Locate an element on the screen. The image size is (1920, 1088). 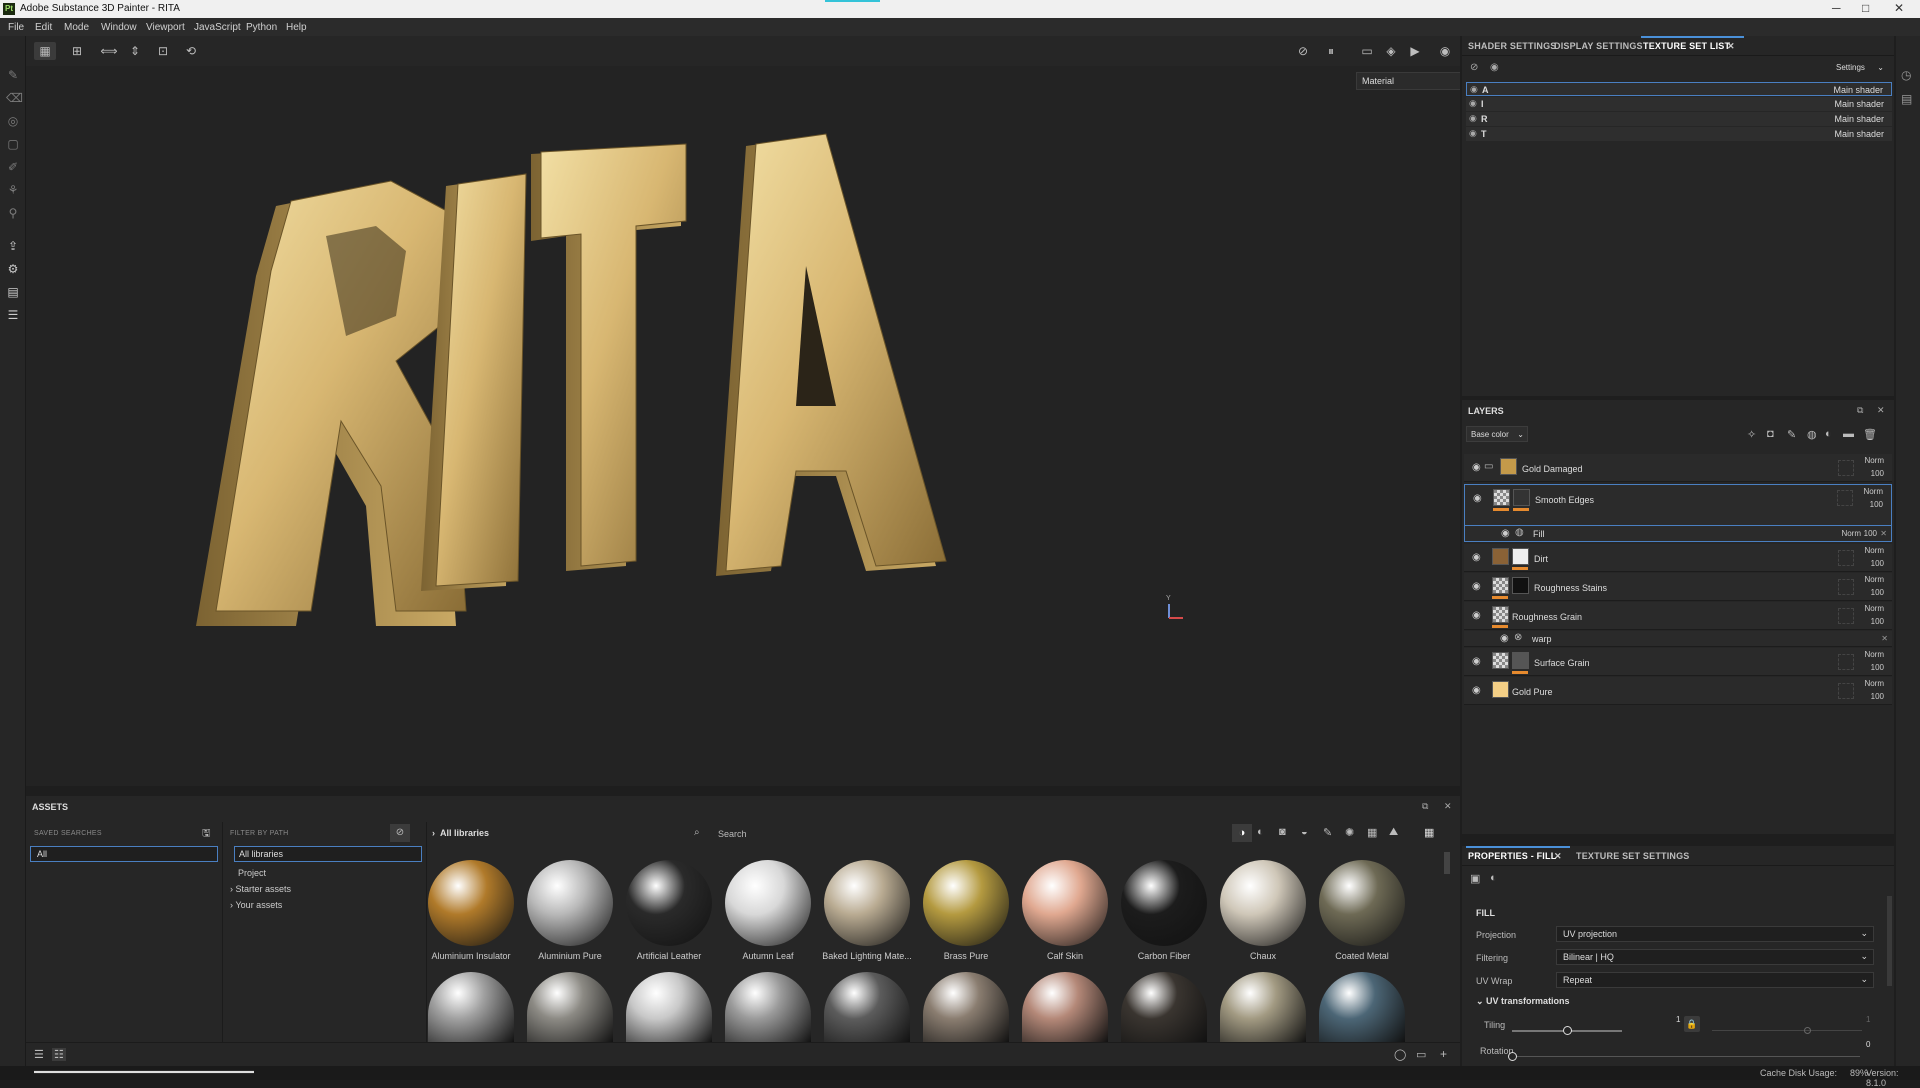
add-mask-icon: ◘ is located at coordinates (1770, 434).